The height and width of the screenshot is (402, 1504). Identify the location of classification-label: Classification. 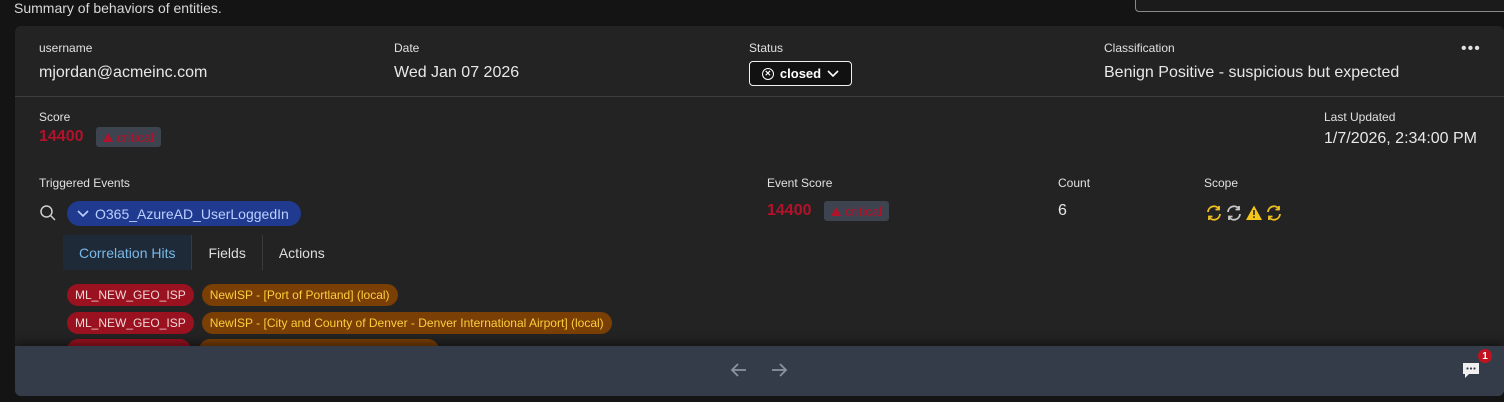
(1139, 48).